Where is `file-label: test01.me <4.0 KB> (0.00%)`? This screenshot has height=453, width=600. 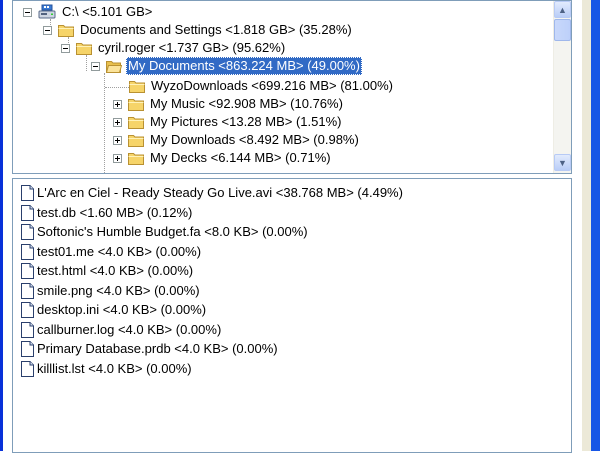 file-label: test01.me <4.0 KB> (0.00%) is located at coordinates (119, 251).